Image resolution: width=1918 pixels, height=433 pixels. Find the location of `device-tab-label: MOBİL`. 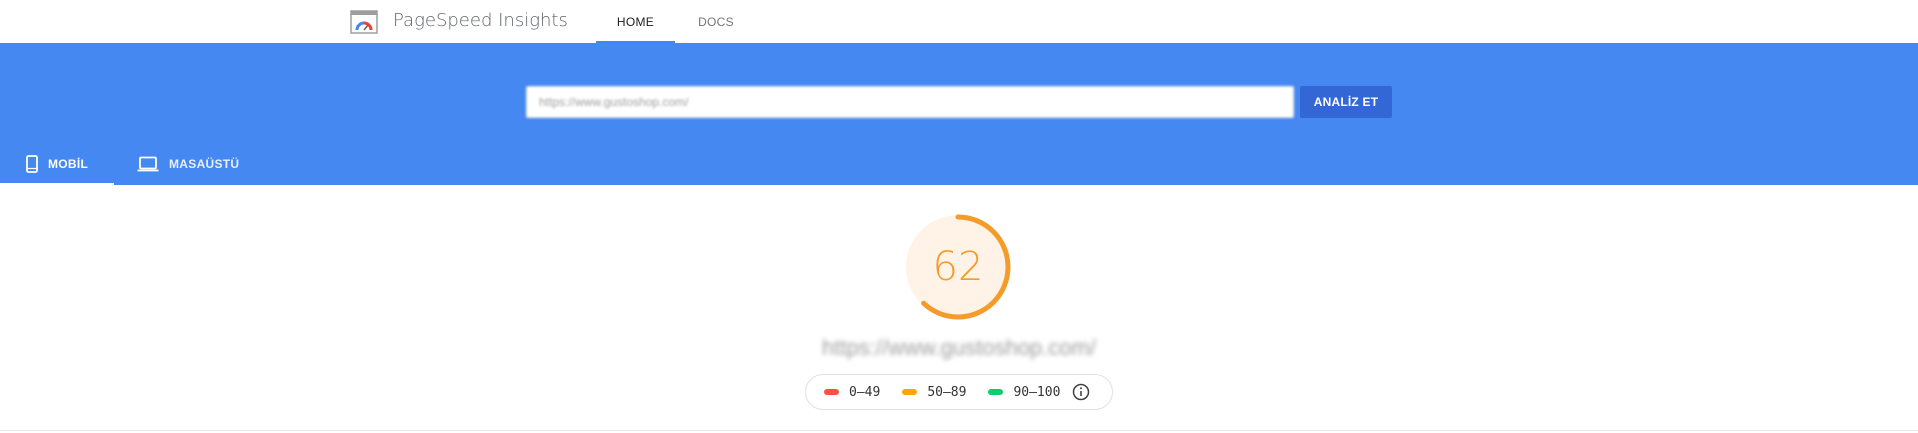

device-tab-label: MOBİL is located at coordinates (68, 164).